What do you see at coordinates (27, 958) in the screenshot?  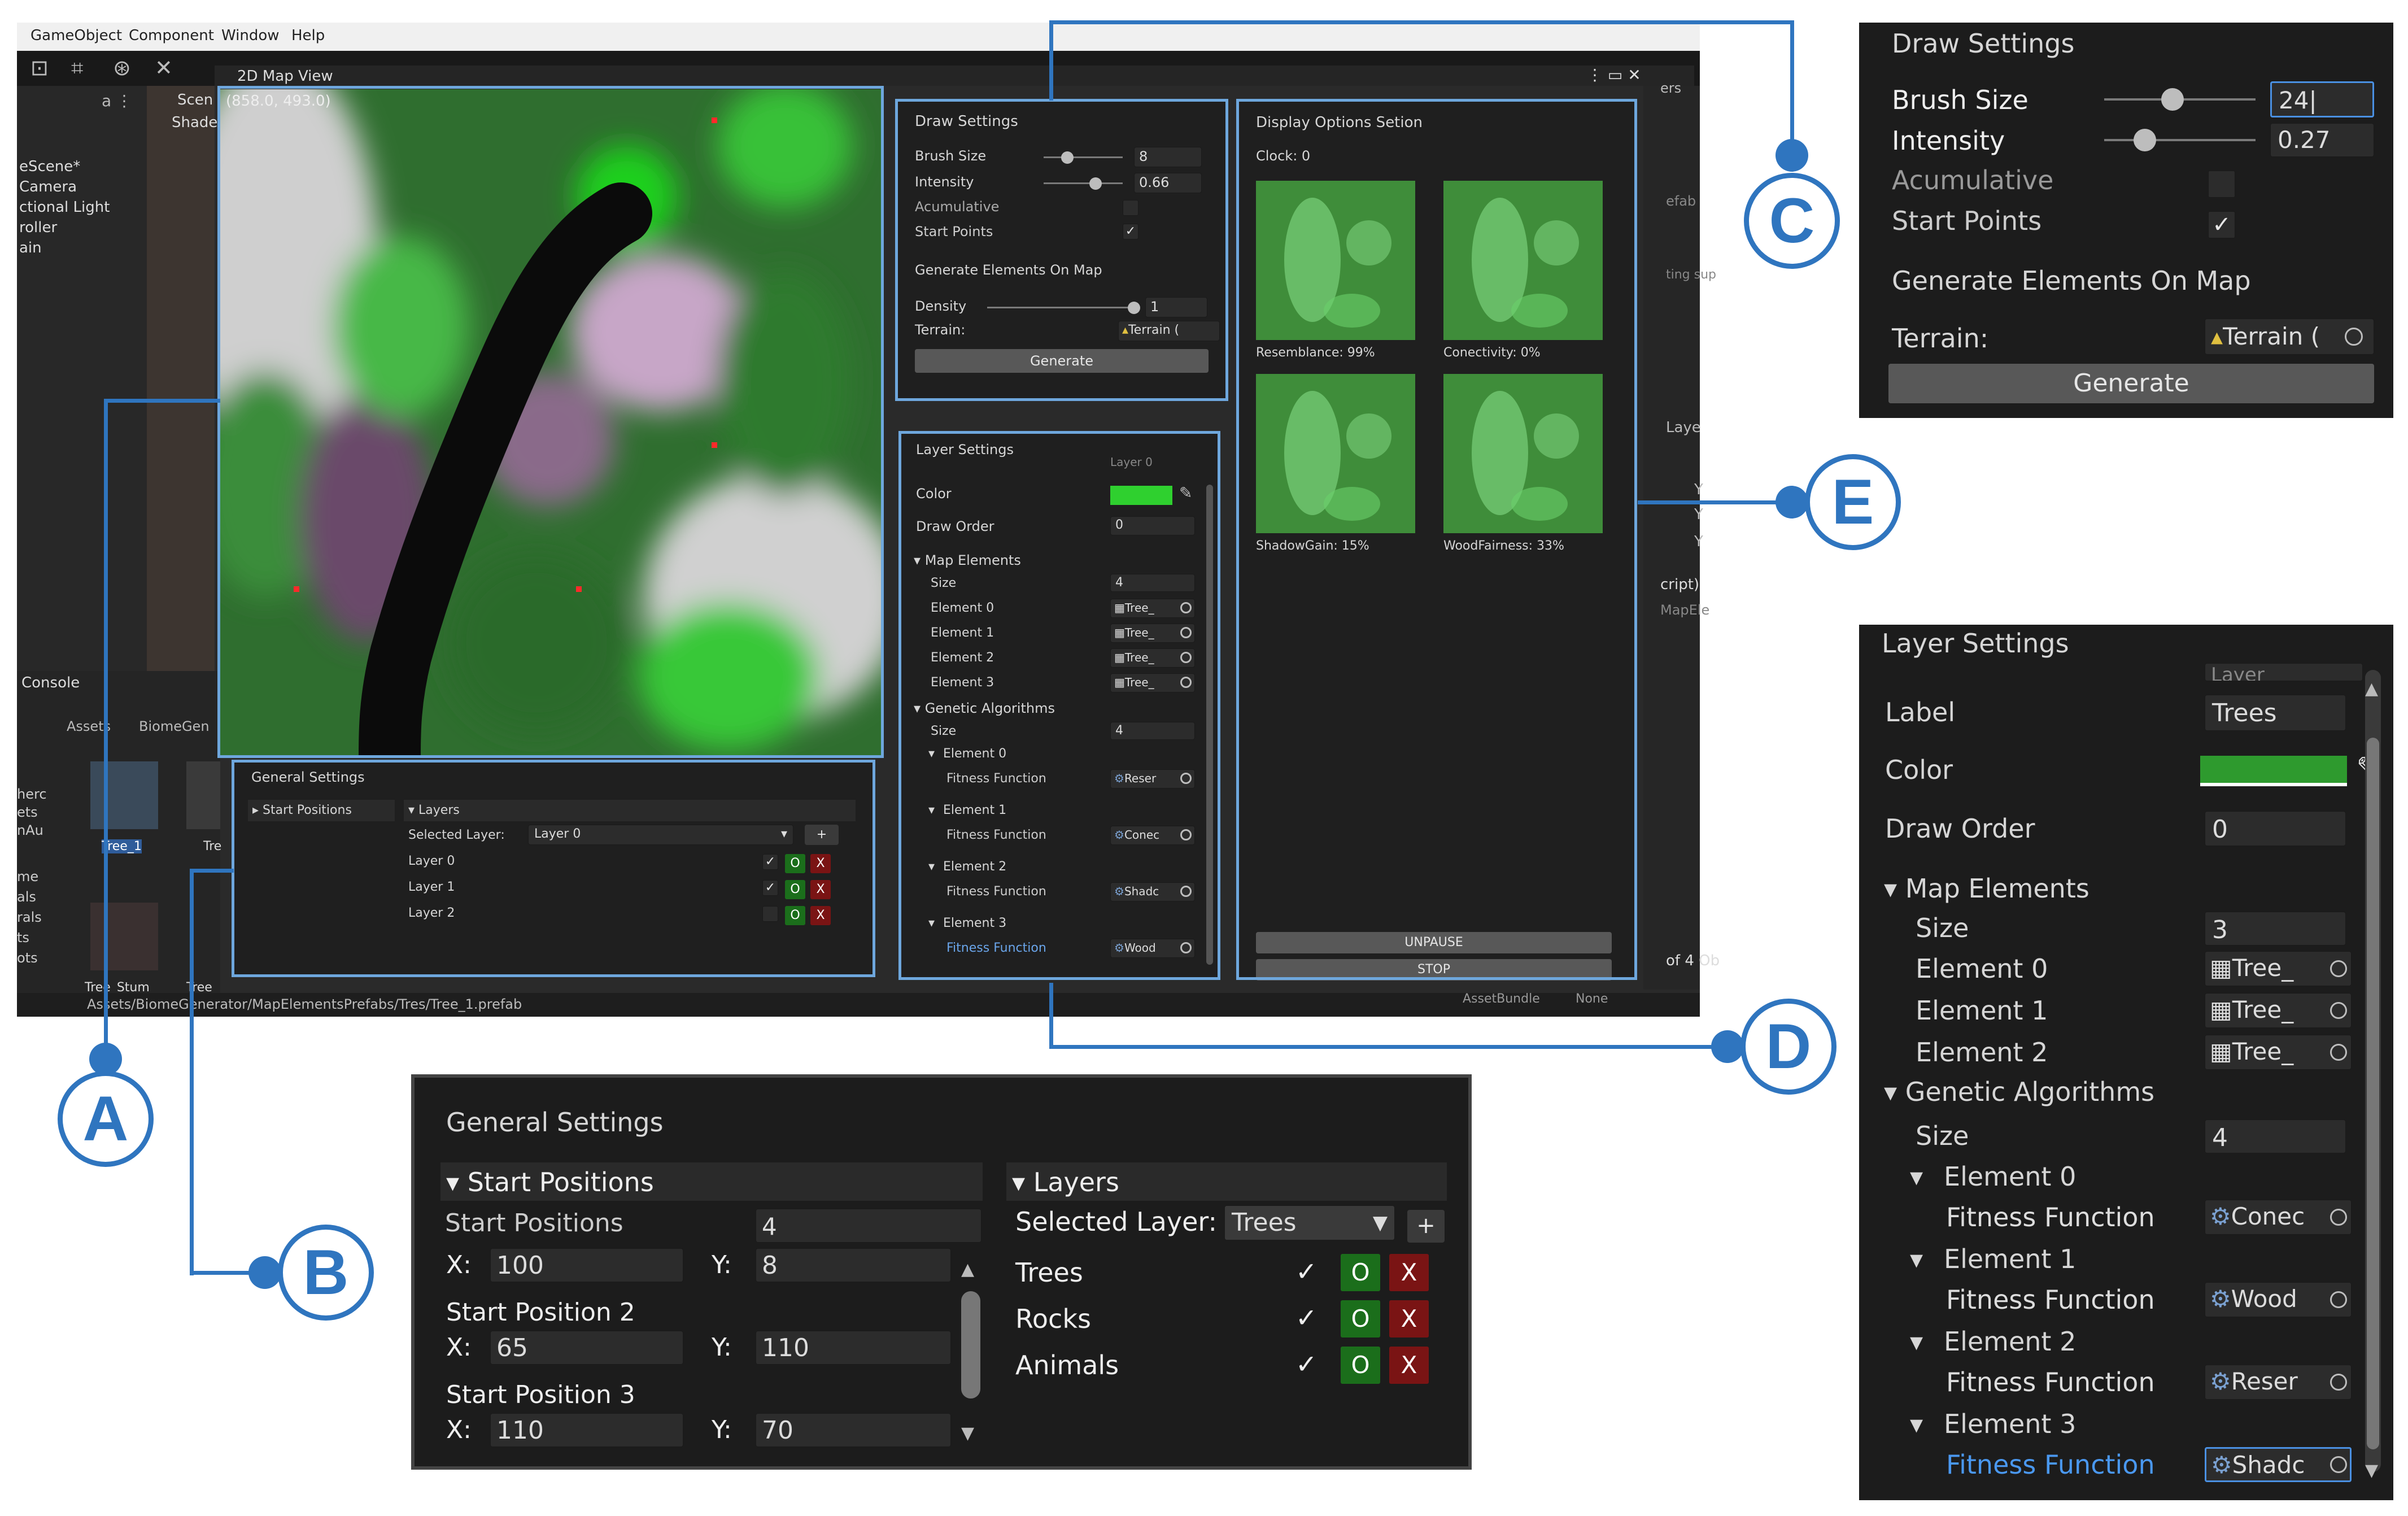 I see `project-item: ots` at bounding box center [27, 958].